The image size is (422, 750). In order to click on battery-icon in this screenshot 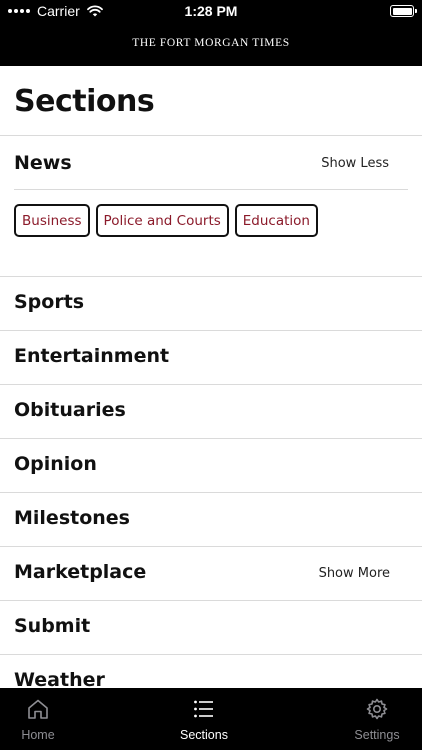, I will do `click(403, 11)`.